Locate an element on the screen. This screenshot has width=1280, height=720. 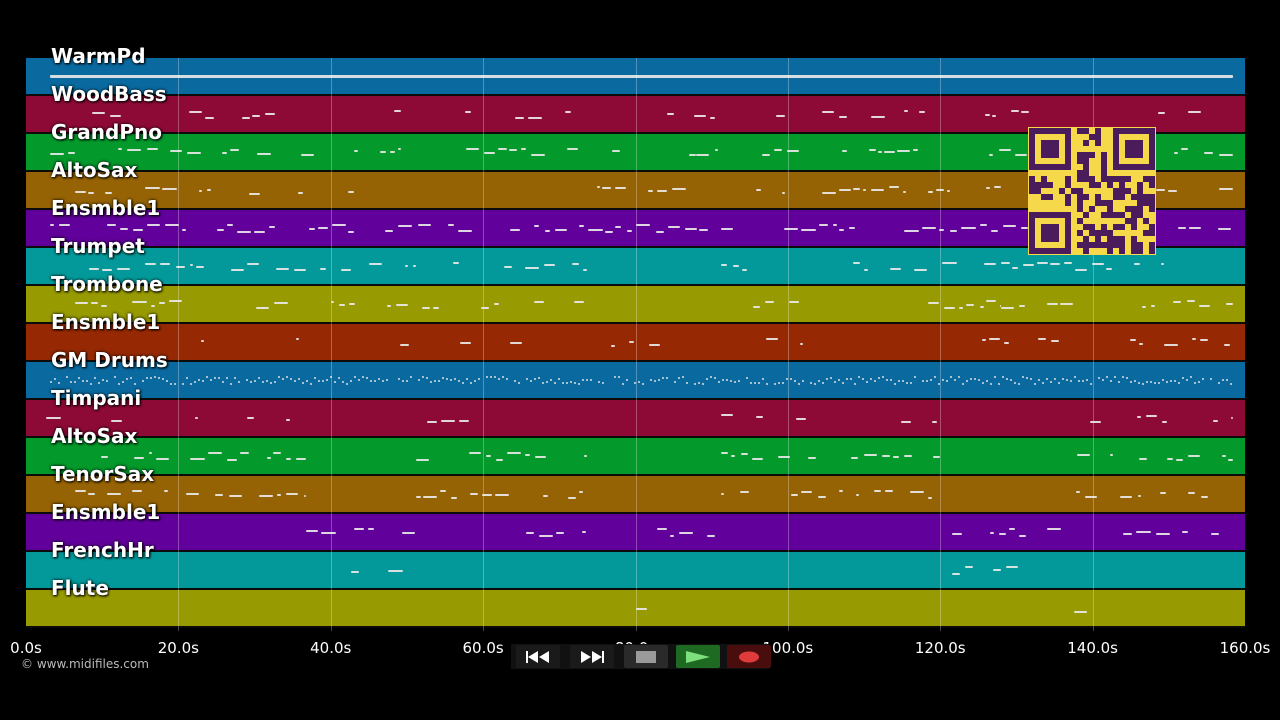
fast-forward-button is located at coordinates (592, 656).